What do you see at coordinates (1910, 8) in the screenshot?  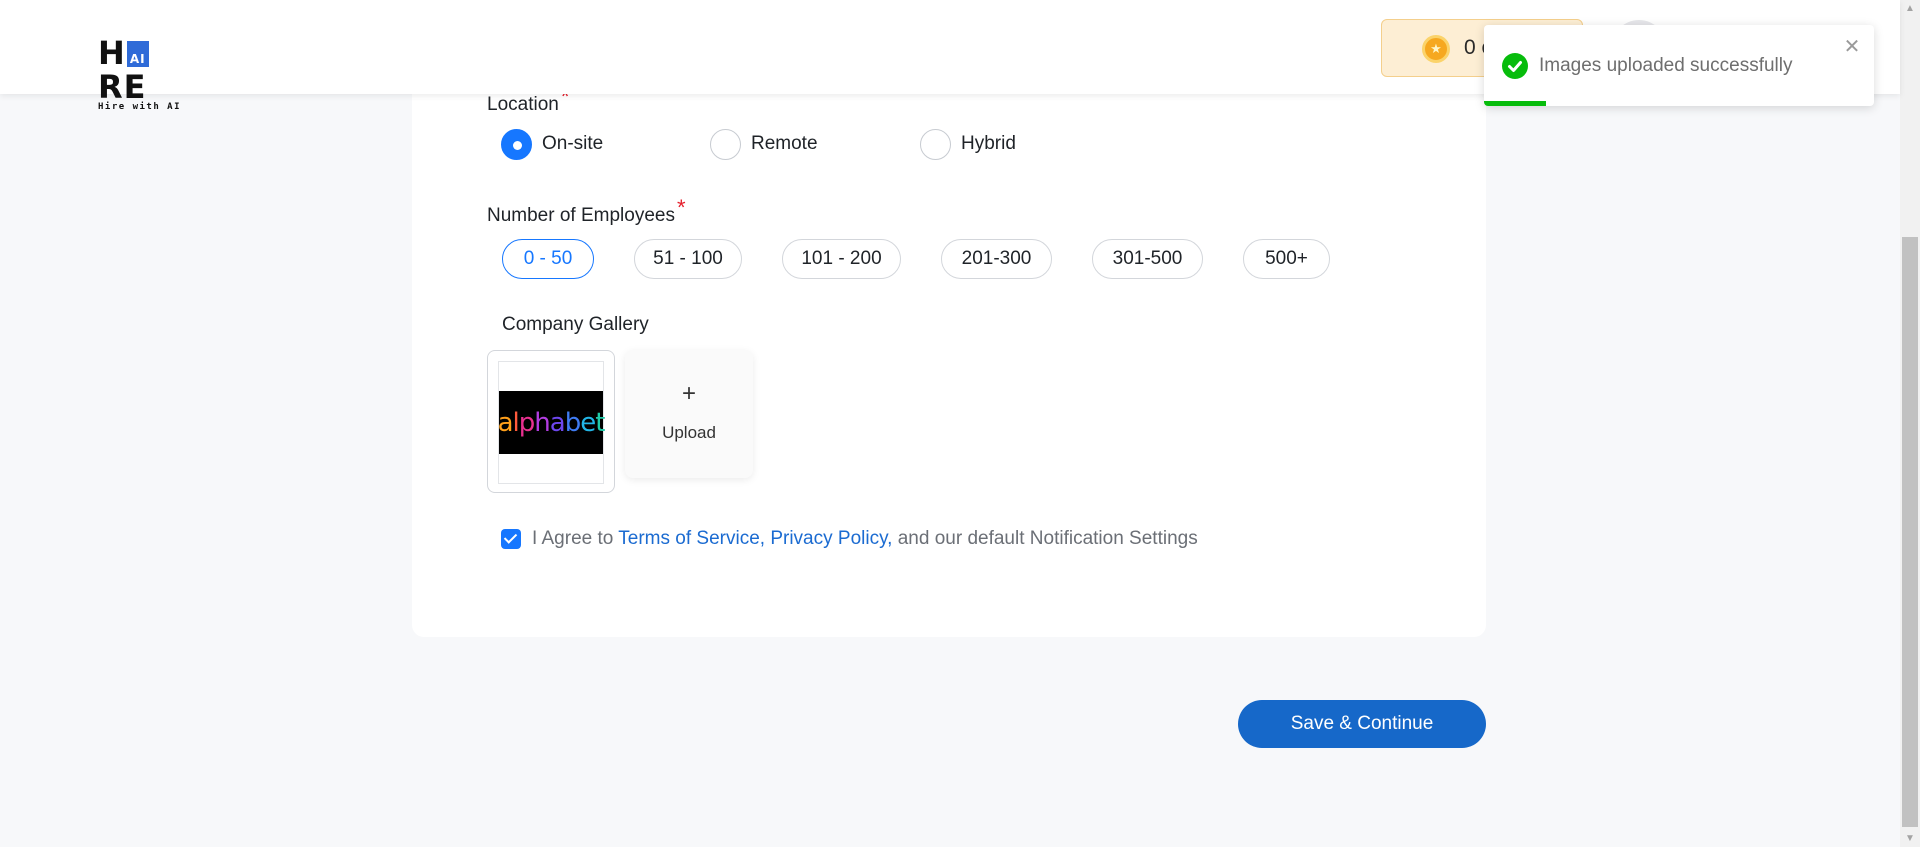 I see `scroll-up-arrow-icon: ▲` at bounding box center [1910, 8].